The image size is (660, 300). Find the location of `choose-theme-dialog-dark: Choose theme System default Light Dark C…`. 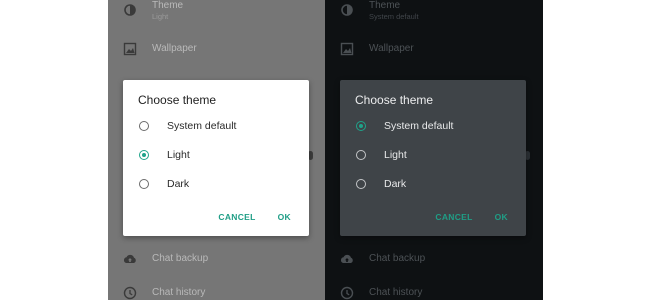

choose-theme-dialog-dark: Choose theme System default Light Dark C… is located at coordinates (433, 158).